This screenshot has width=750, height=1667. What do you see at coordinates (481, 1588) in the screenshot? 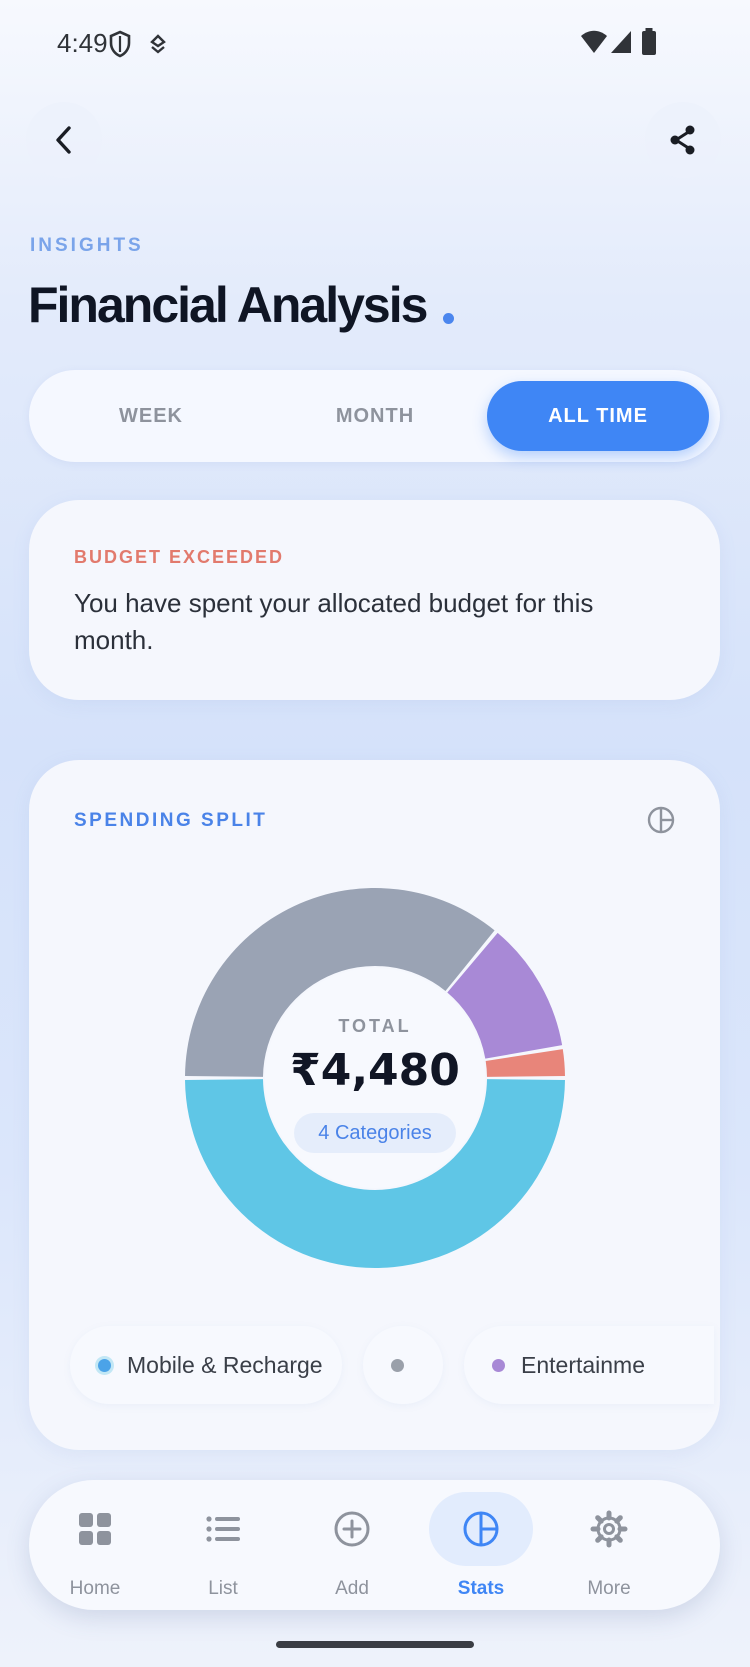
I see `nav-label: Stats` at bounding box center [481, 1588].